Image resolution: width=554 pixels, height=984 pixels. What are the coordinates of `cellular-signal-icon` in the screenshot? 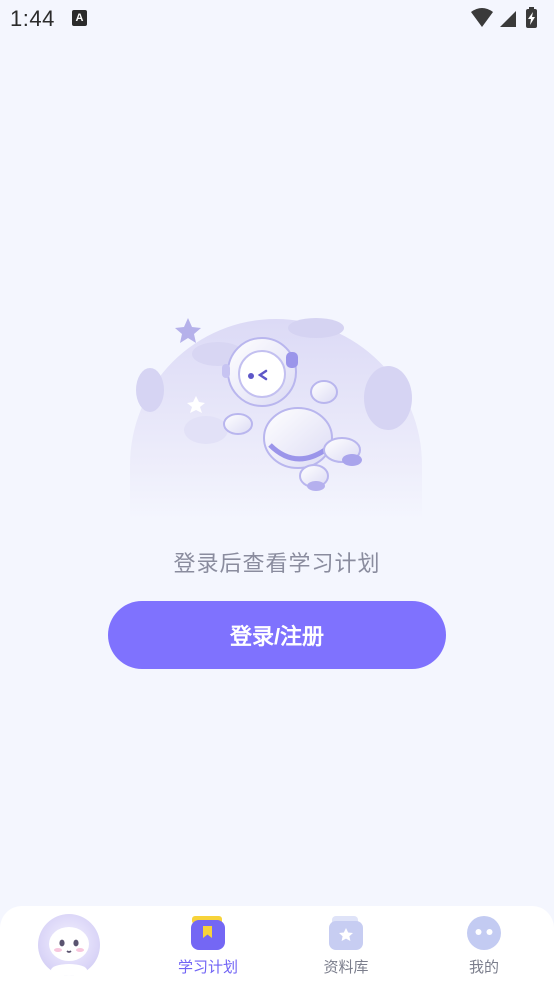 It's located at (508, 19).